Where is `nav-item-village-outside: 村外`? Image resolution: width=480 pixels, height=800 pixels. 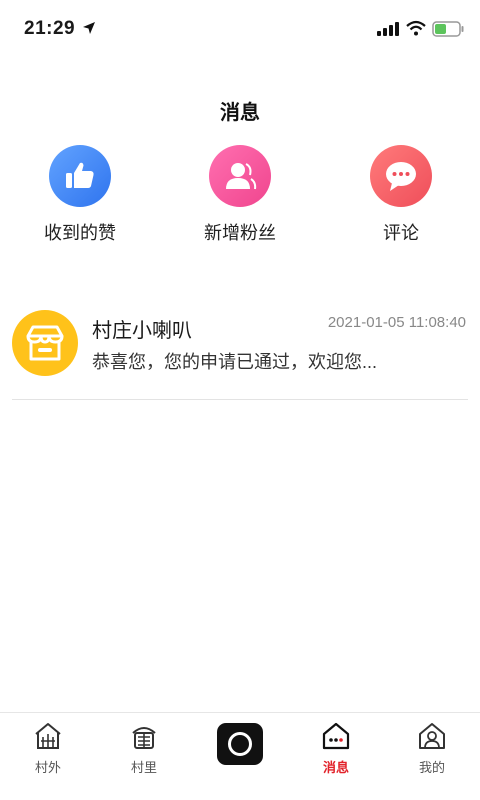
nav-item-village-outside: 村外 is located at coordinates (48, 748).